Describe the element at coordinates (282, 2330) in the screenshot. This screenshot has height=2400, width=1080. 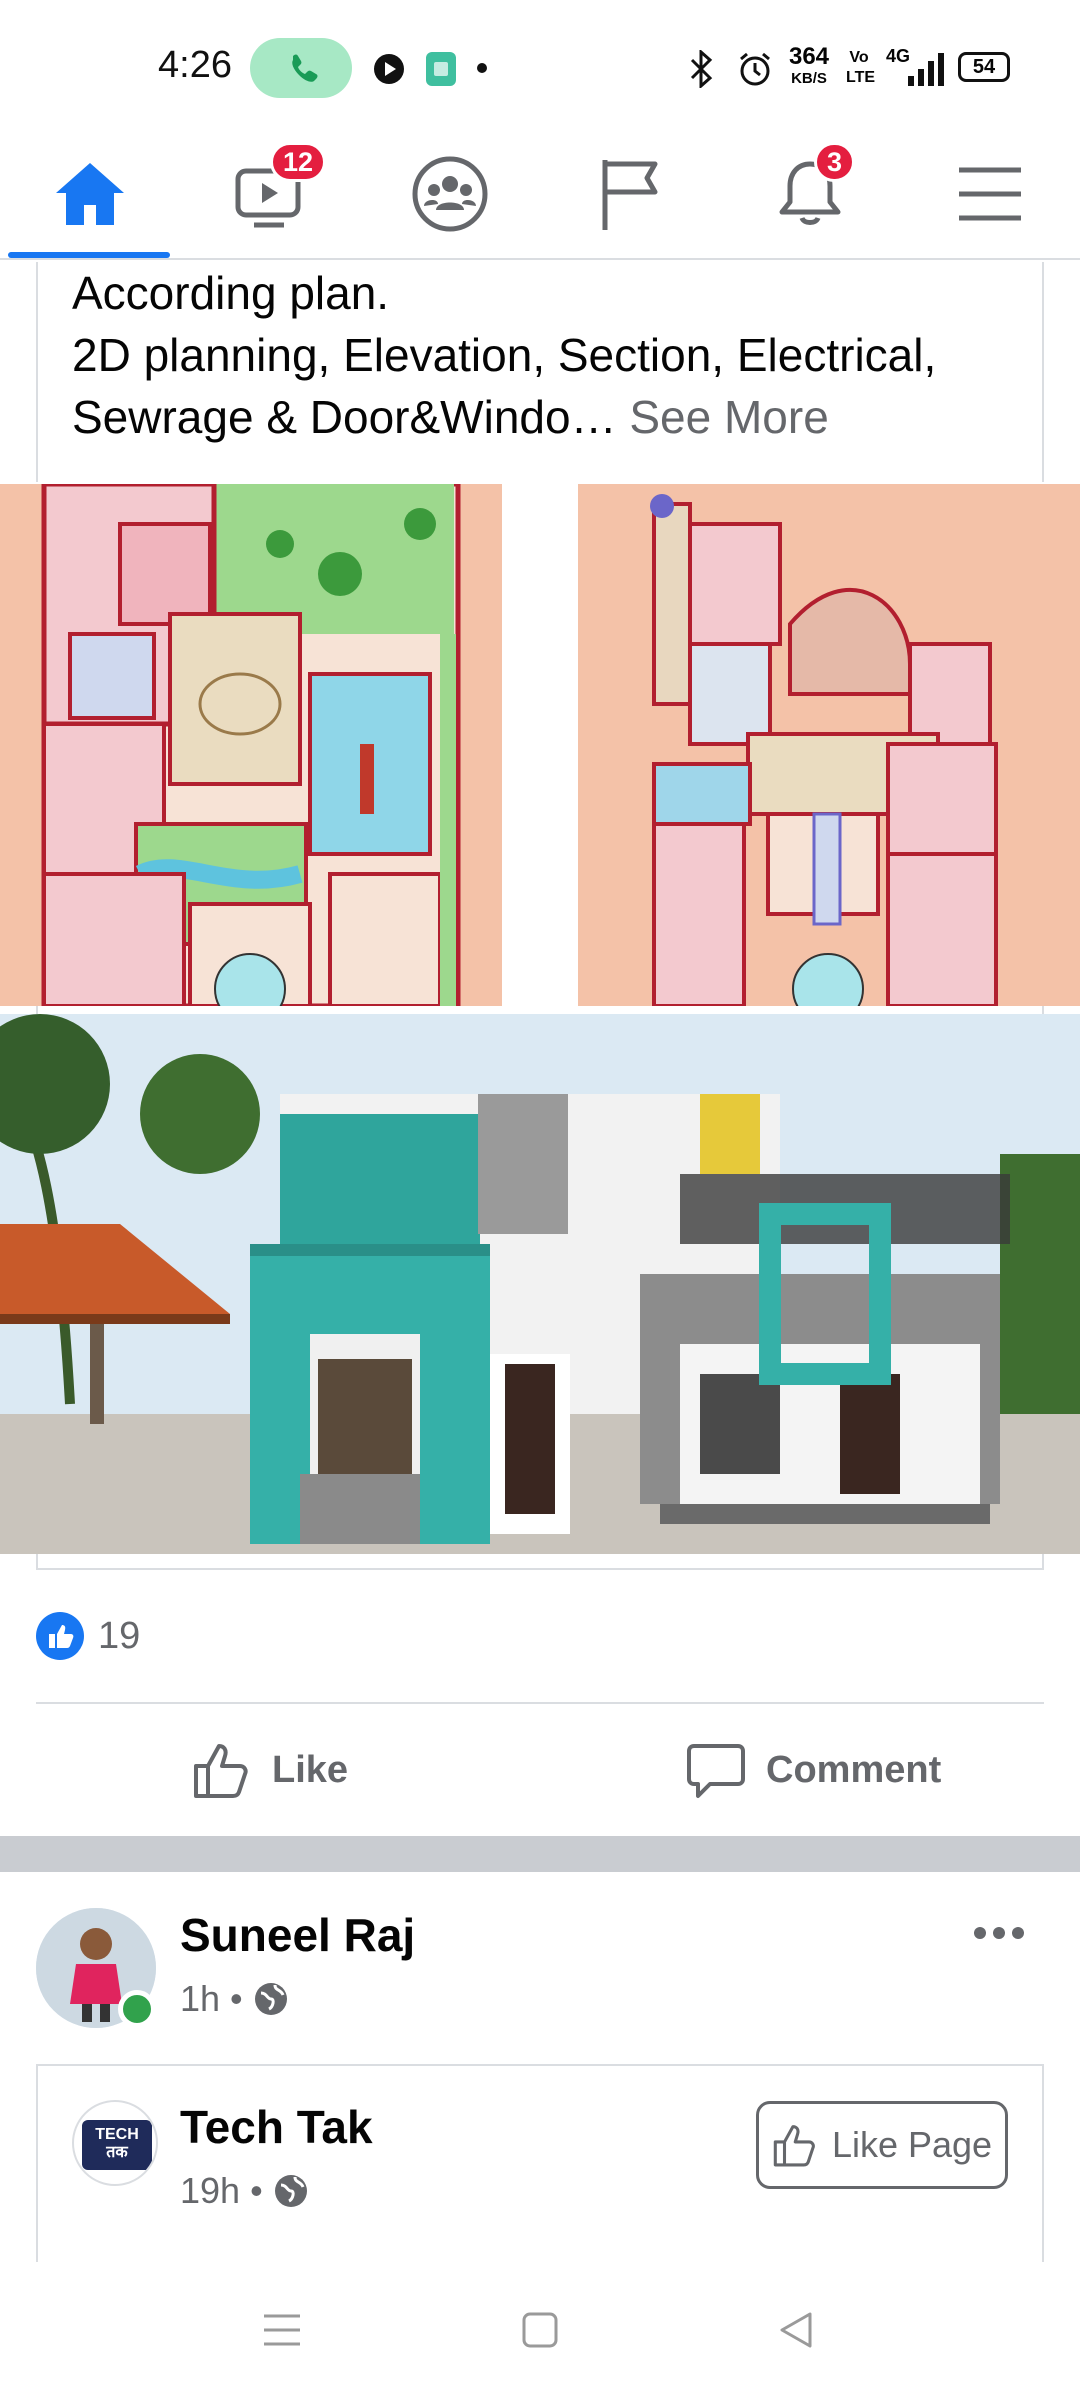
I see `recent-apps-icon` at that location.